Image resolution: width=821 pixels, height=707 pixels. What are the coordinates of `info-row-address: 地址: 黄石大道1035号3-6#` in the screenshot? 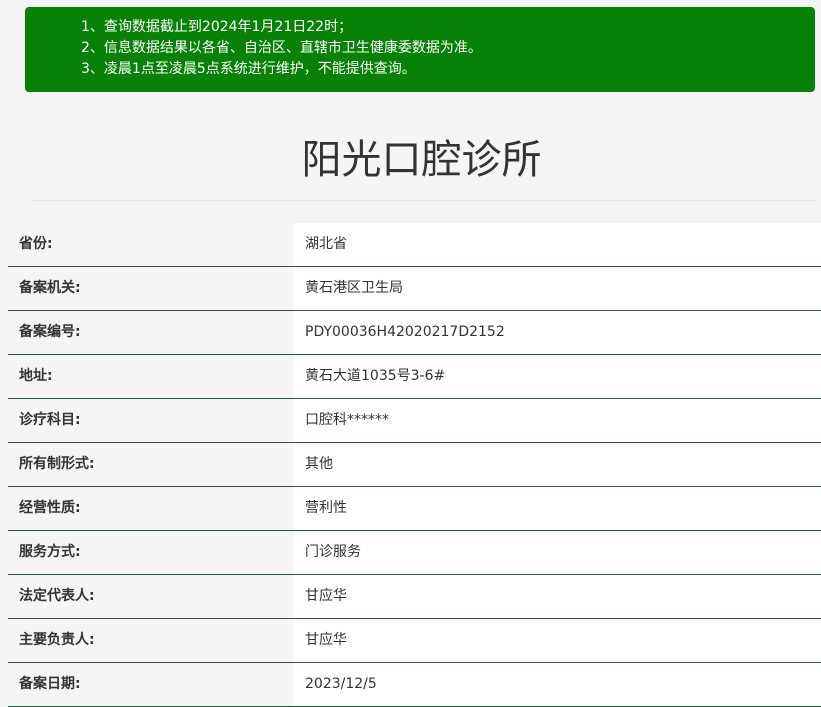 It's located at (414, 377).